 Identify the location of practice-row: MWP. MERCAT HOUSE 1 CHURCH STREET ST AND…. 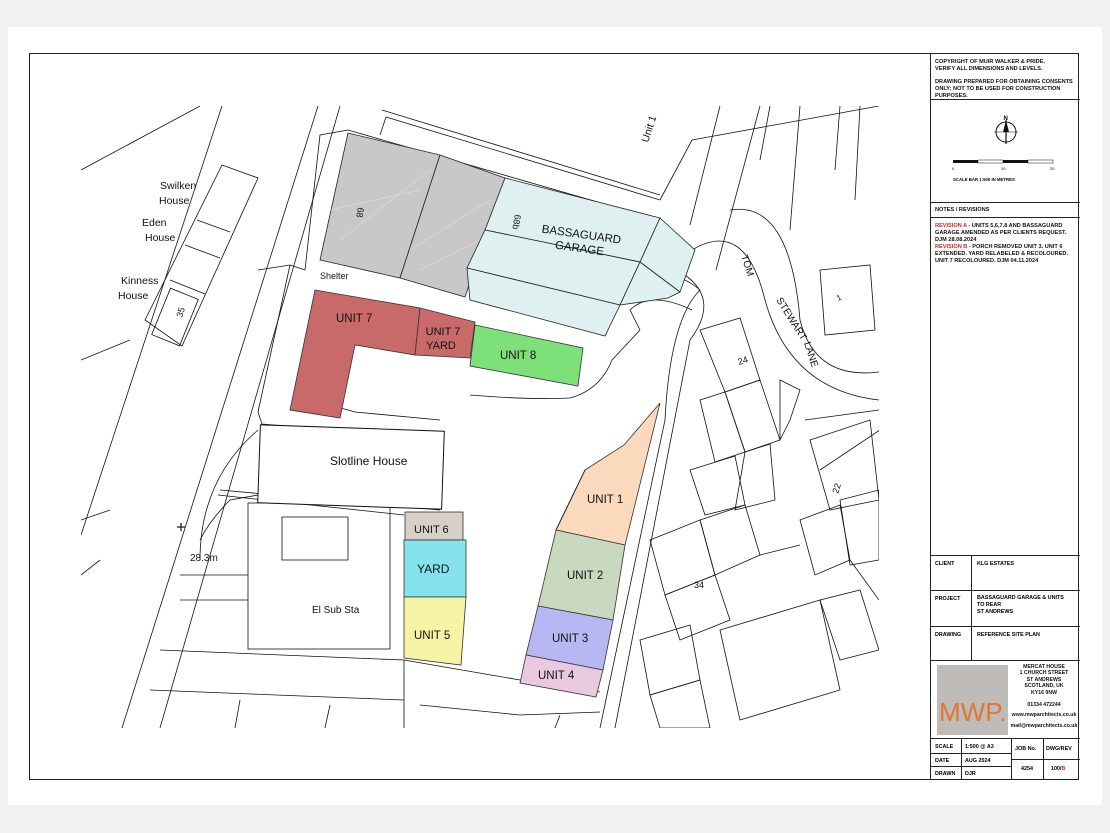
(1005, 700).